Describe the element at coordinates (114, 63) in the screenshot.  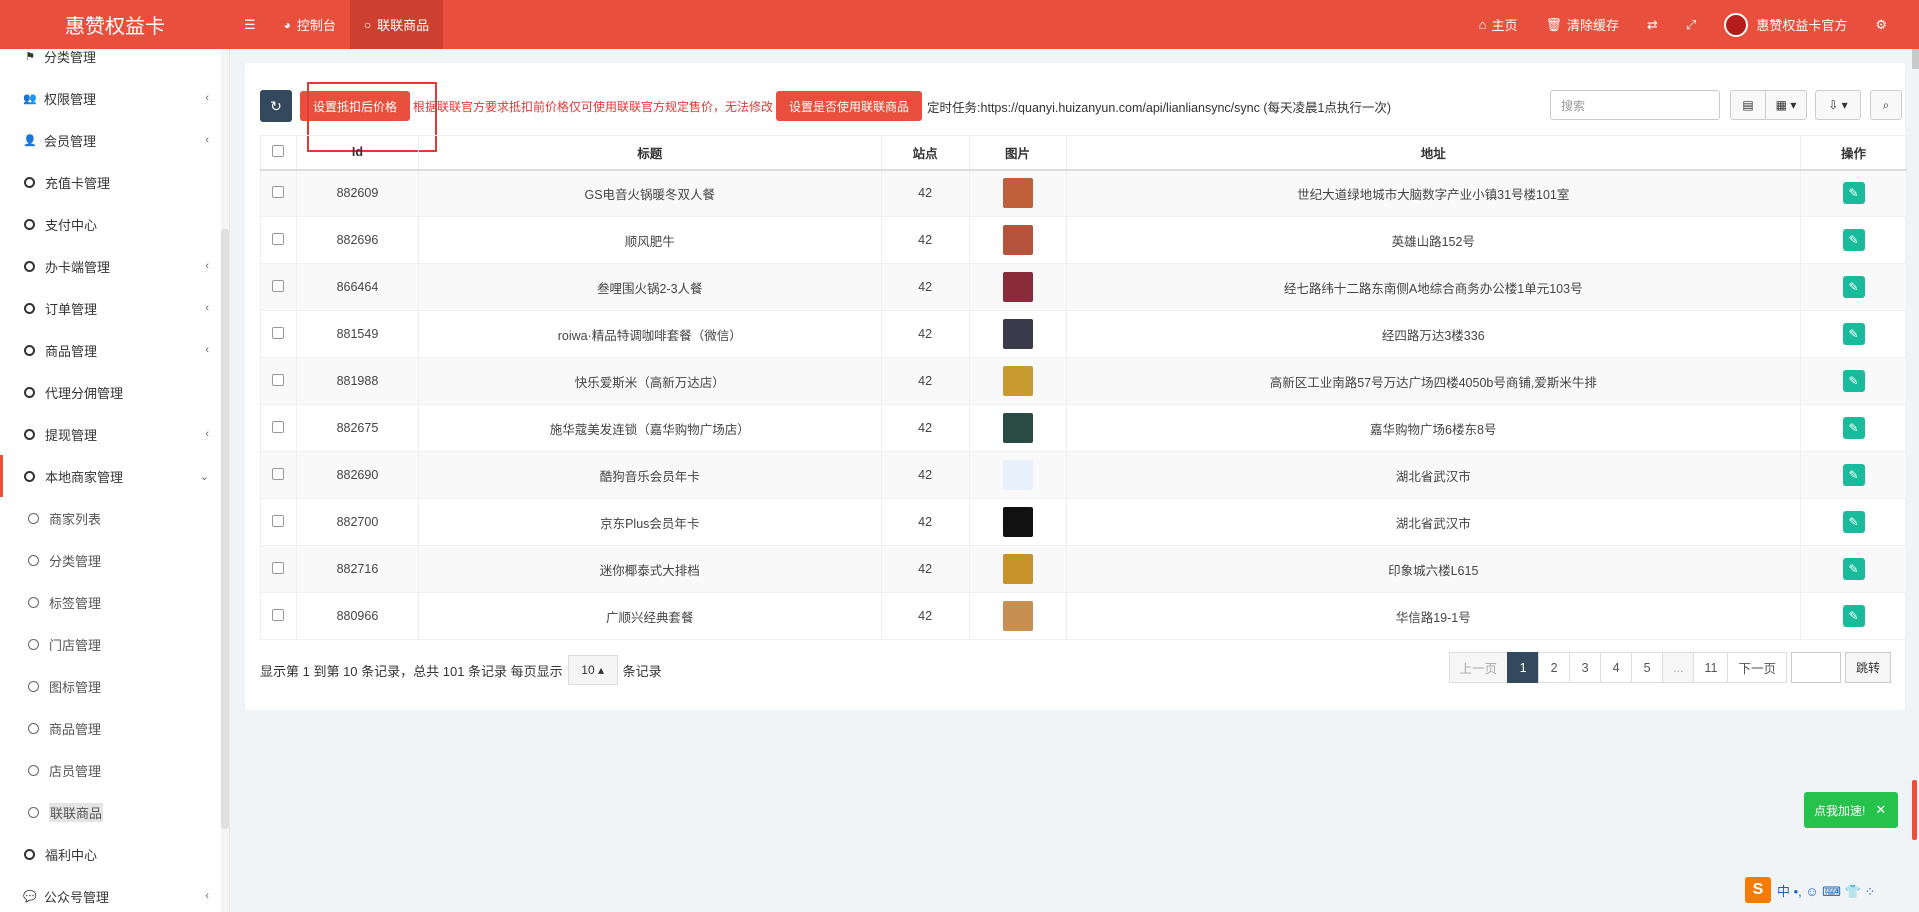
I see `sidebar-item-0: ⚑ 分类管理` at that location.